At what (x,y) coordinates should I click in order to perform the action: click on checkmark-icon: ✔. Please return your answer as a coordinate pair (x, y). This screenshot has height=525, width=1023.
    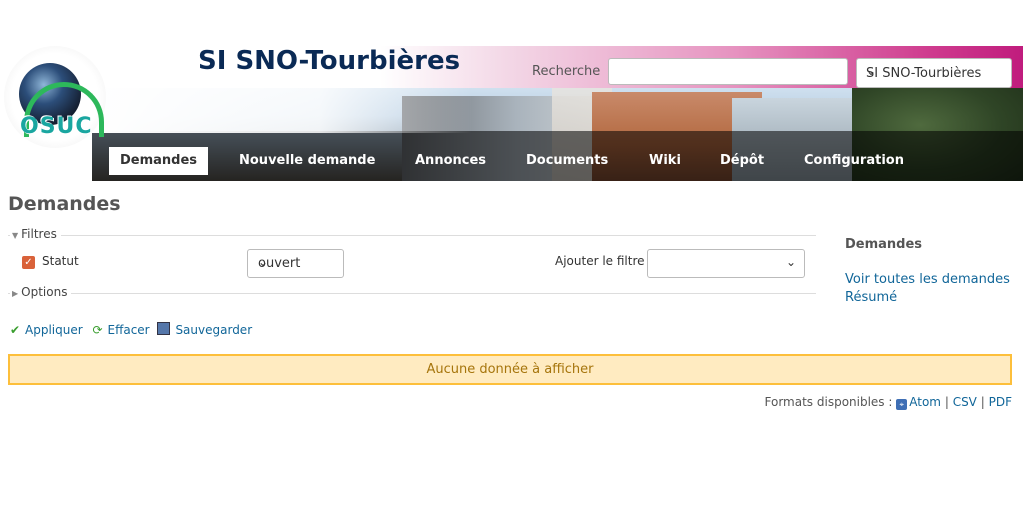
    Looking at the image, I should click on (15, 330).